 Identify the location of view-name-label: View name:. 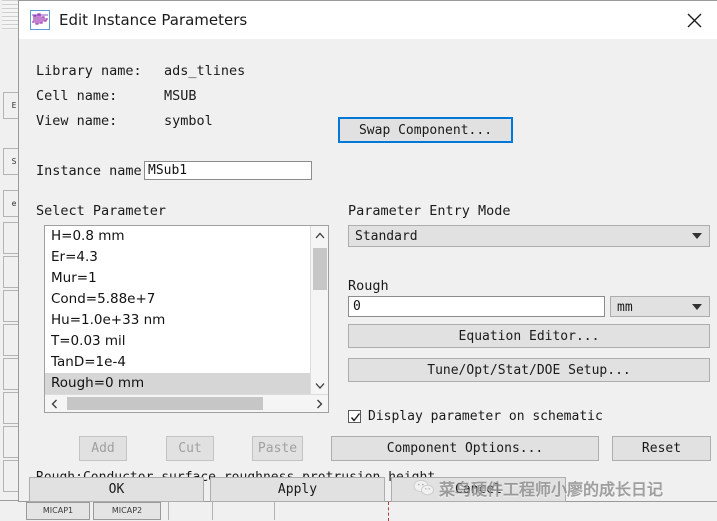
(77, 121).